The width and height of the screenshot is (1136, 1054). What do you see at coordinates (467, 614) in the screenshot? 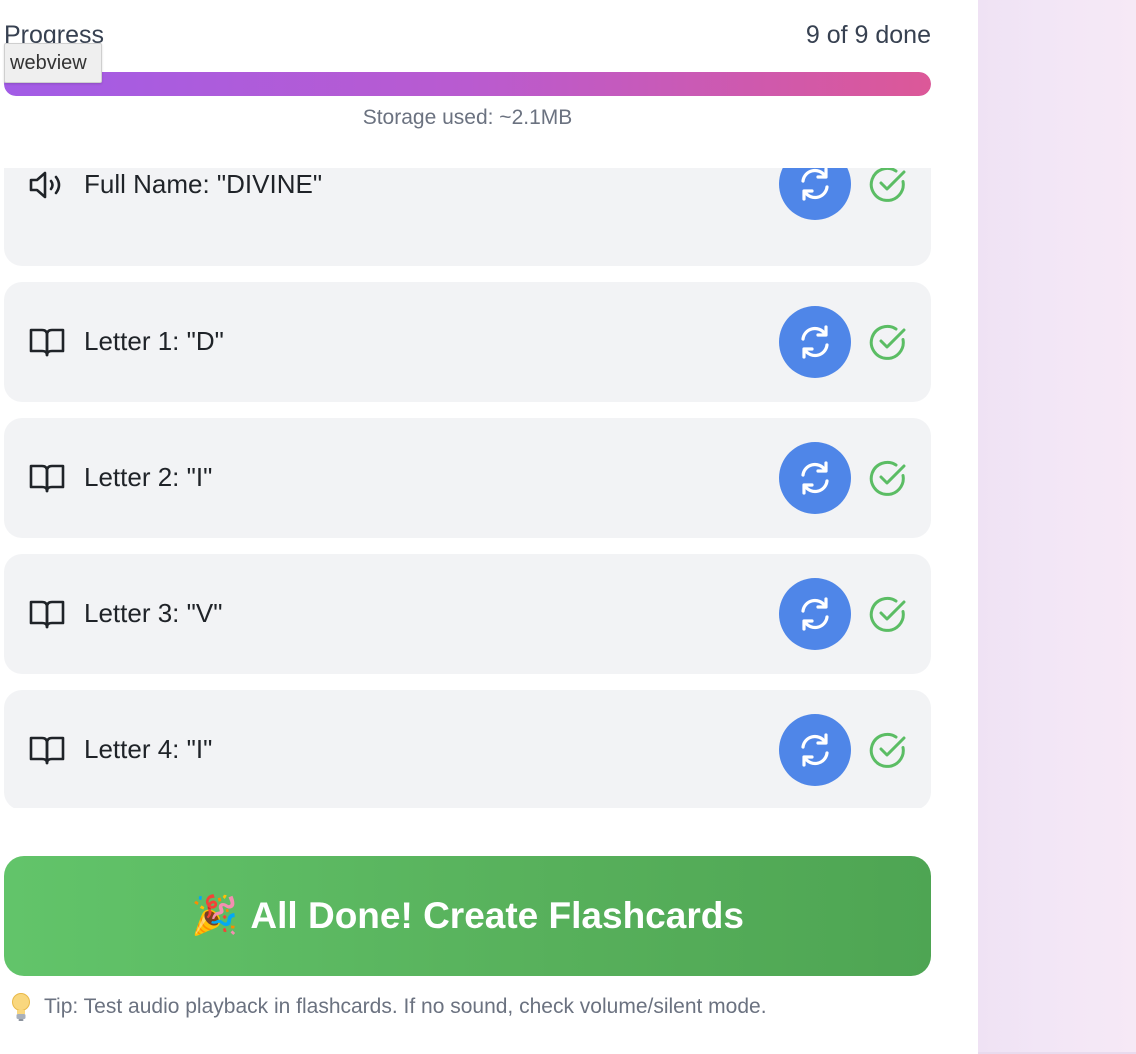
I see `list-item: Letter 3: "V"` at bounding box center [467, 614].